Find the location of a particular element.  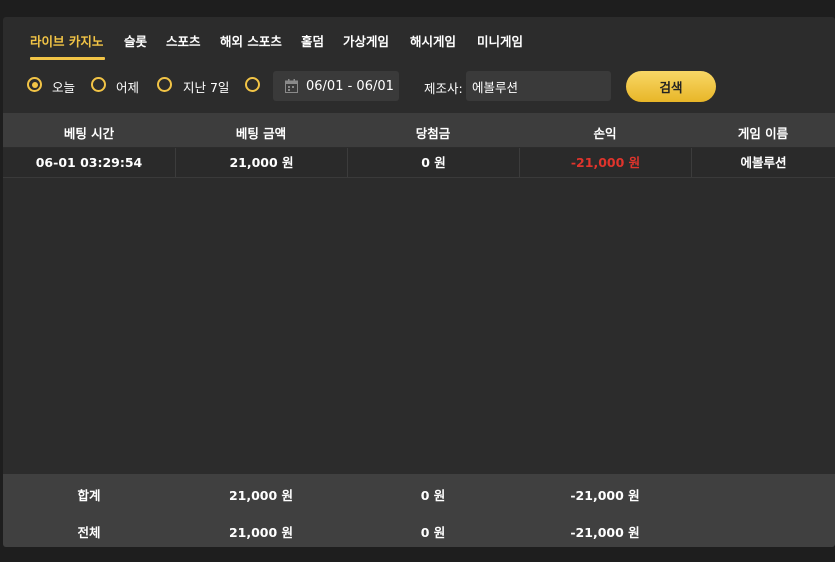

radio-last-7-days-label: 지난 7일 is located at coordinates (206, 86).